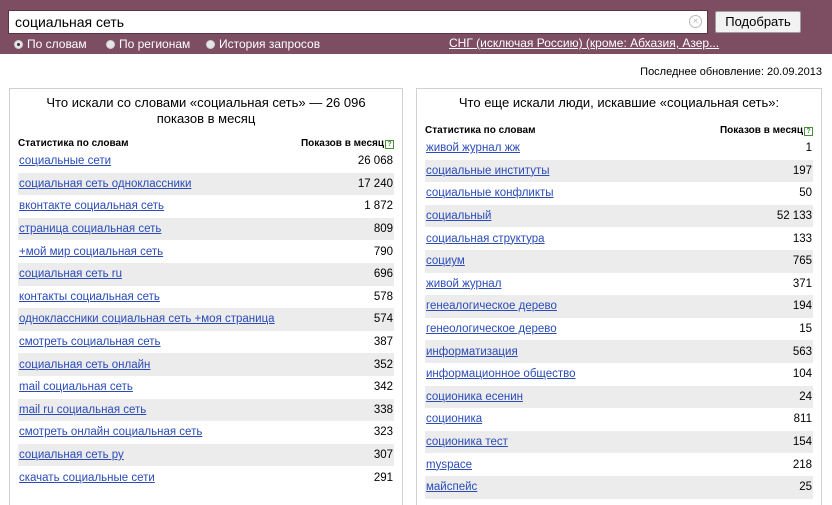 This screenshot has width=832, height=505. Describe the element at coordinates (619, 148) in the screenshot. I see `table-row: живой журнал жж 1` at that location.